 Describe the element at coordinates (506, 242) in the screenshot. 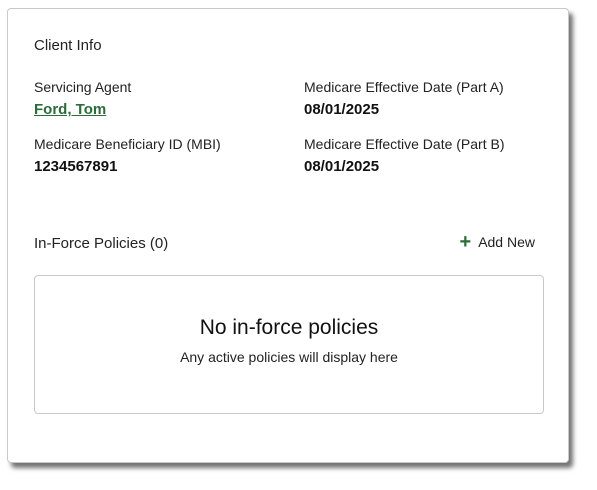

I see `add-new-label: Add New` at that location.